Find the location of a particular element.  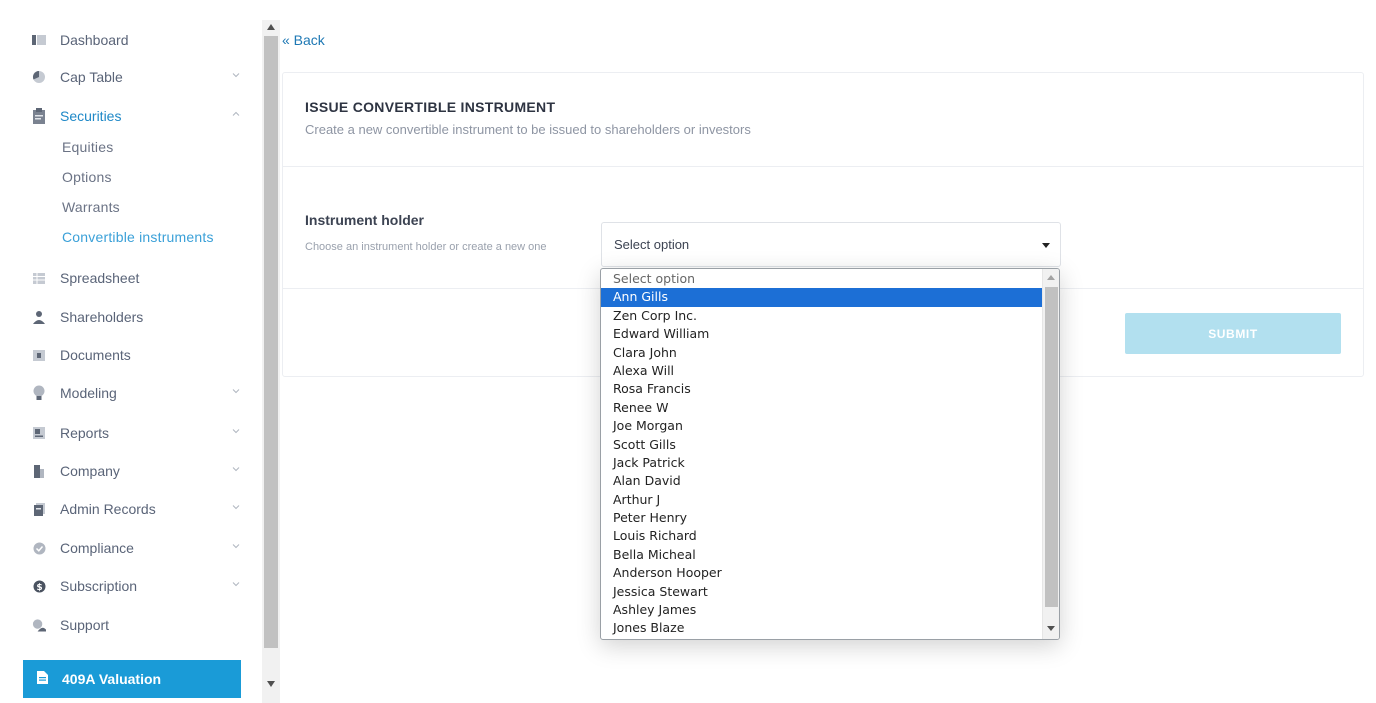

records-icon is located at coordinates (39, 509).